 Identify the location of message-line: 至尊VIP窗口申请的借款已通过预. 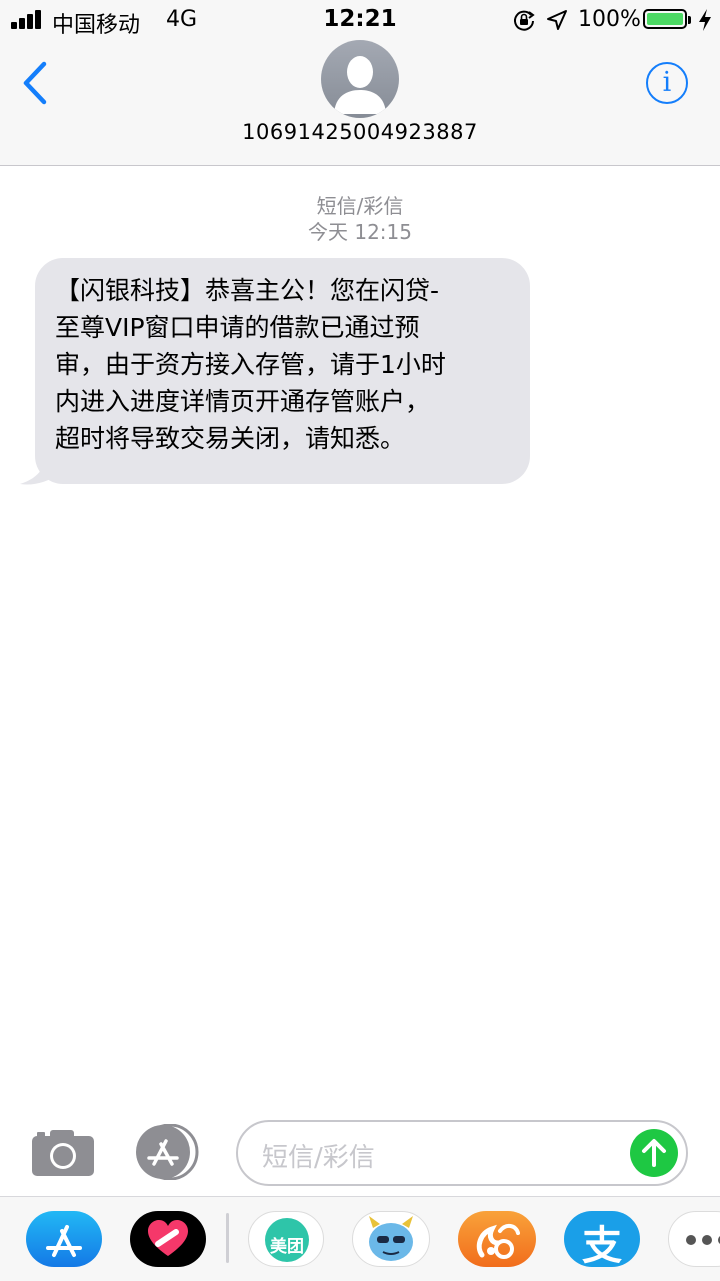
(237, 327).